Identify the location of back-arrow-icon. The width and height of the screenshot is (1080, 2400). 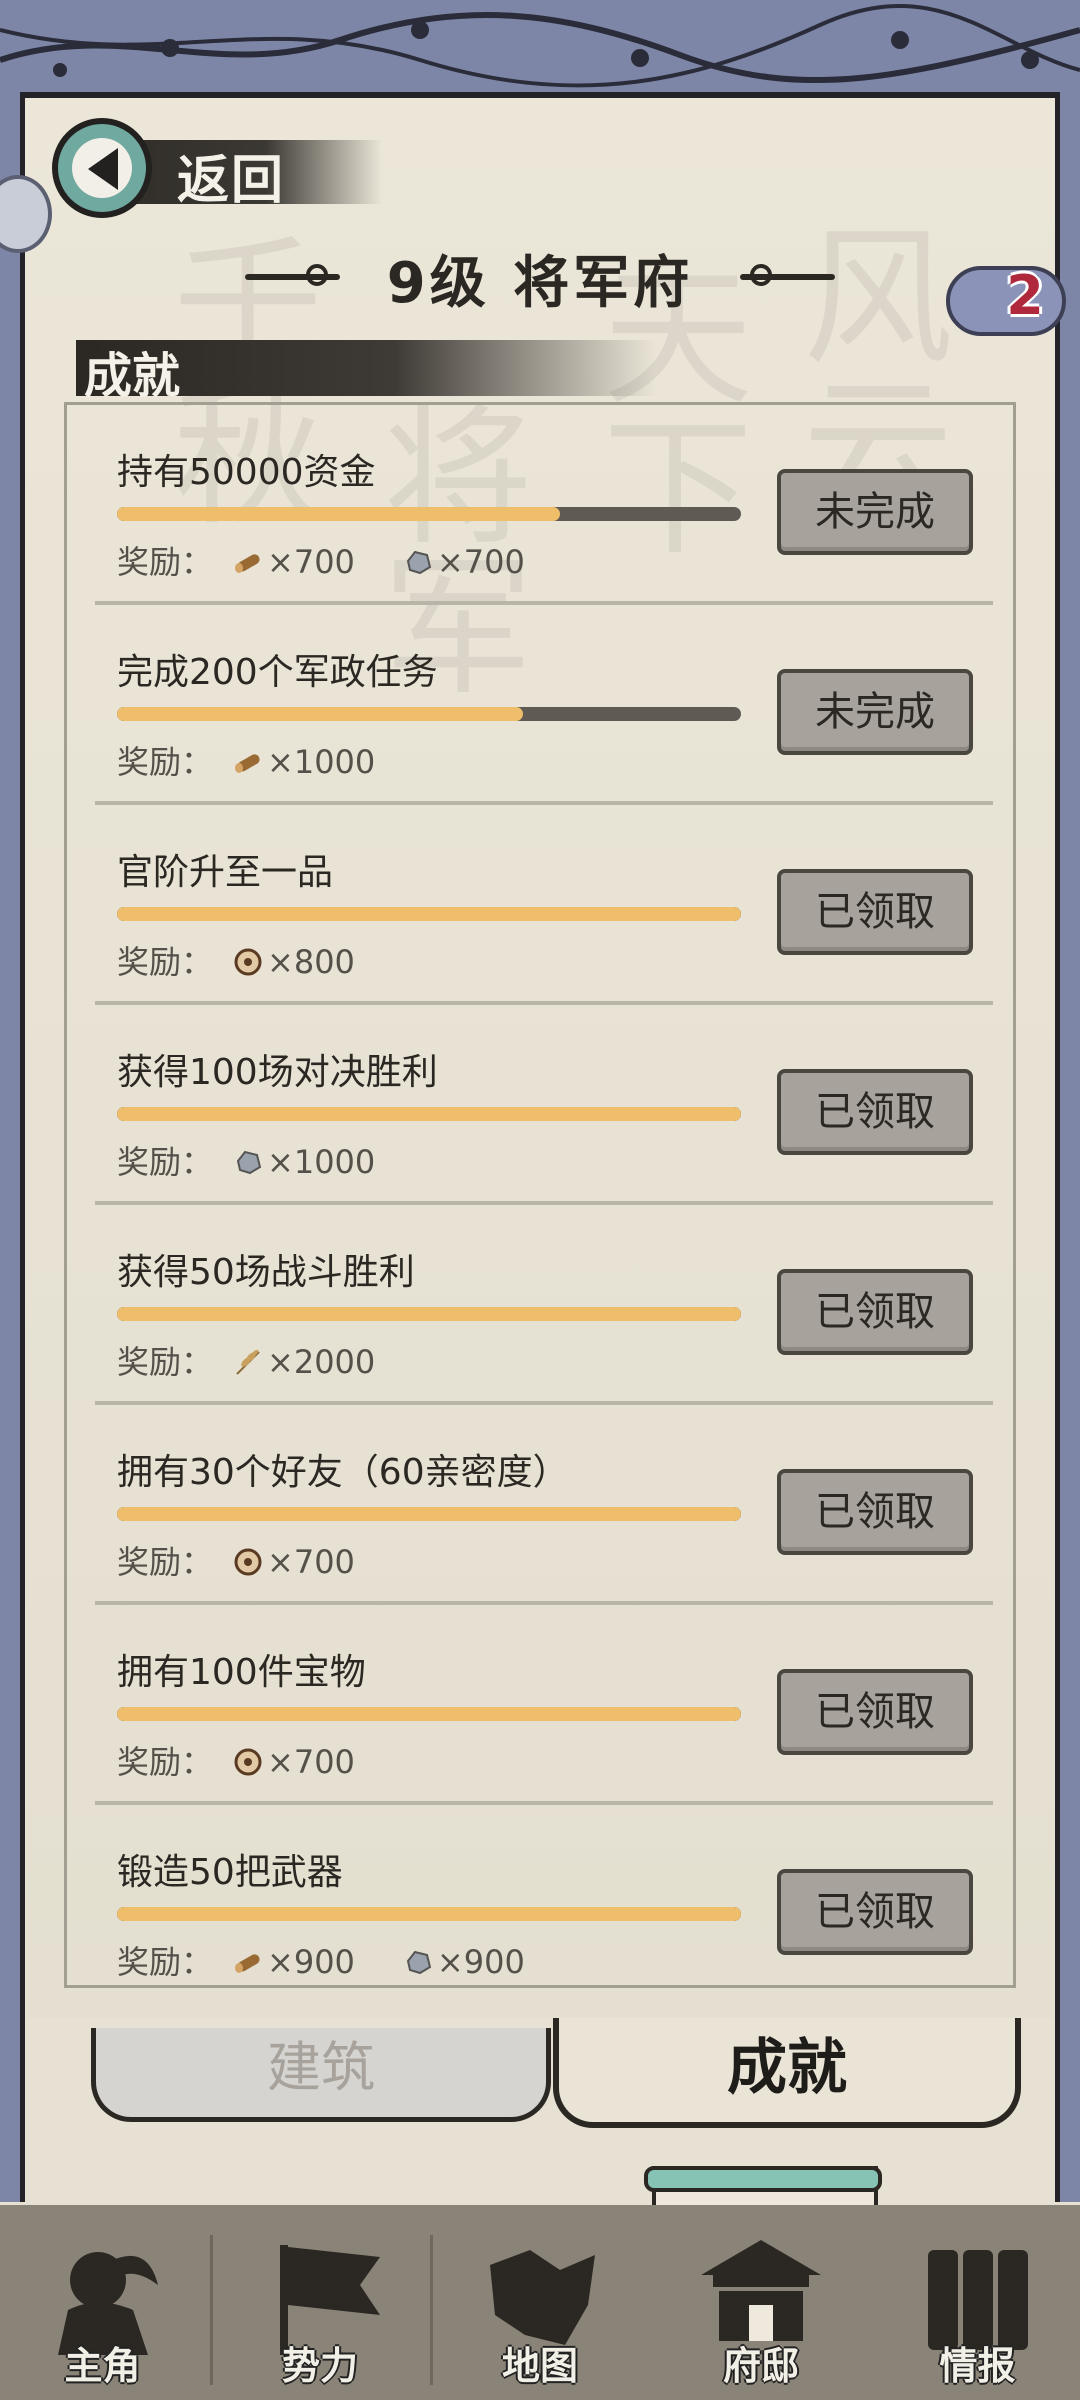
(102, 168).